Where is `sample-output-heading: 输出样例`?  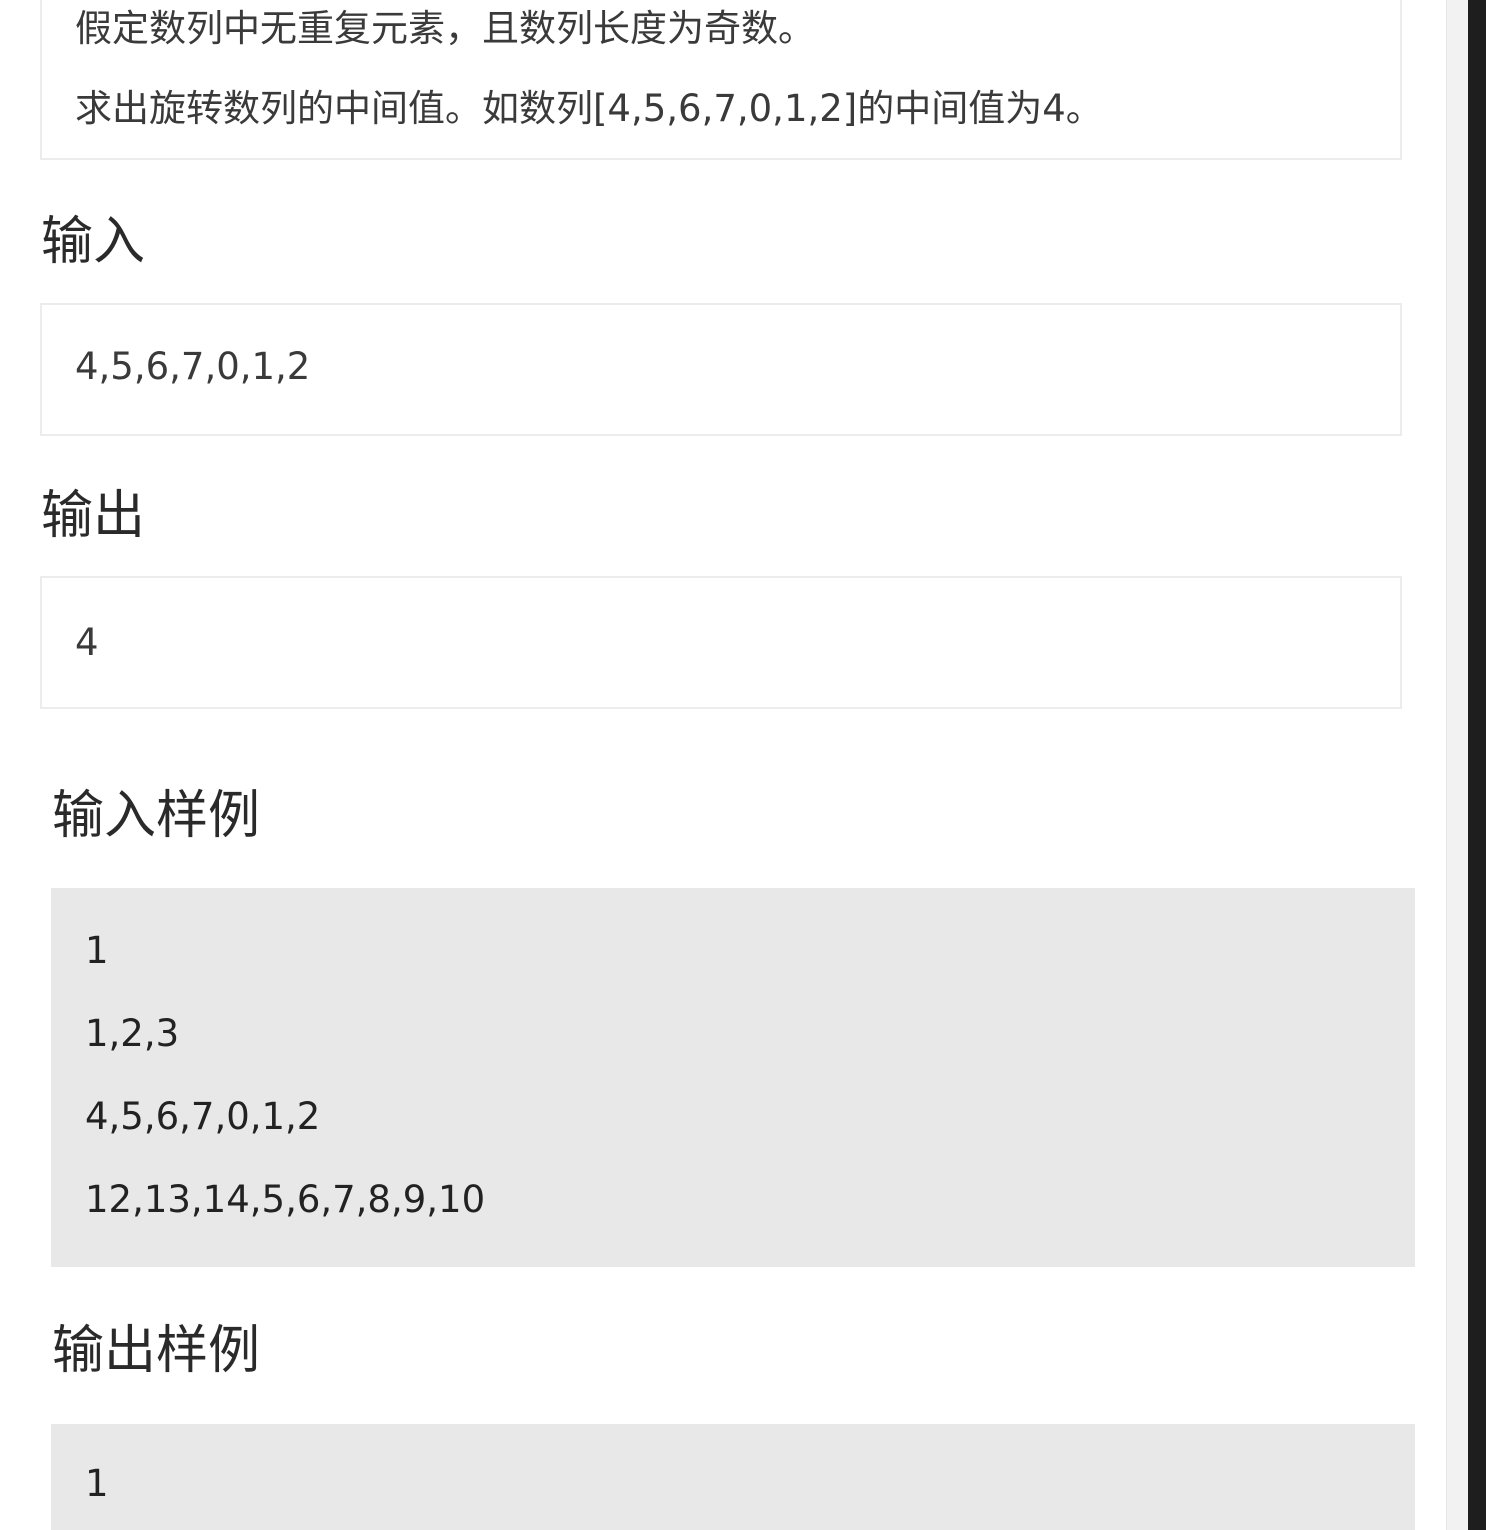
sample-output-heading: 输出样例 is located at coordinates (156, 1351).